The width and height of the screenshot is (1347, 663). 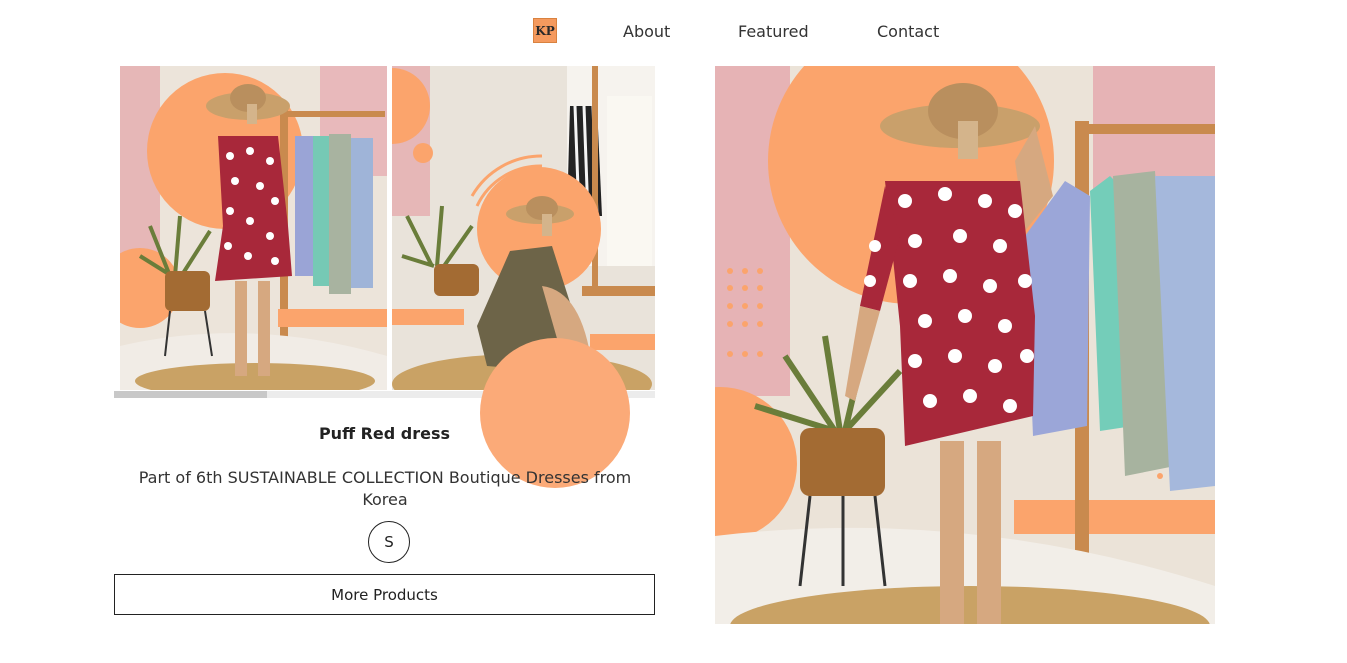 What do you see at coordinates (646, 31) in the screenshot?
I see `nav-link-about: About` at bounding box center [646, 31].